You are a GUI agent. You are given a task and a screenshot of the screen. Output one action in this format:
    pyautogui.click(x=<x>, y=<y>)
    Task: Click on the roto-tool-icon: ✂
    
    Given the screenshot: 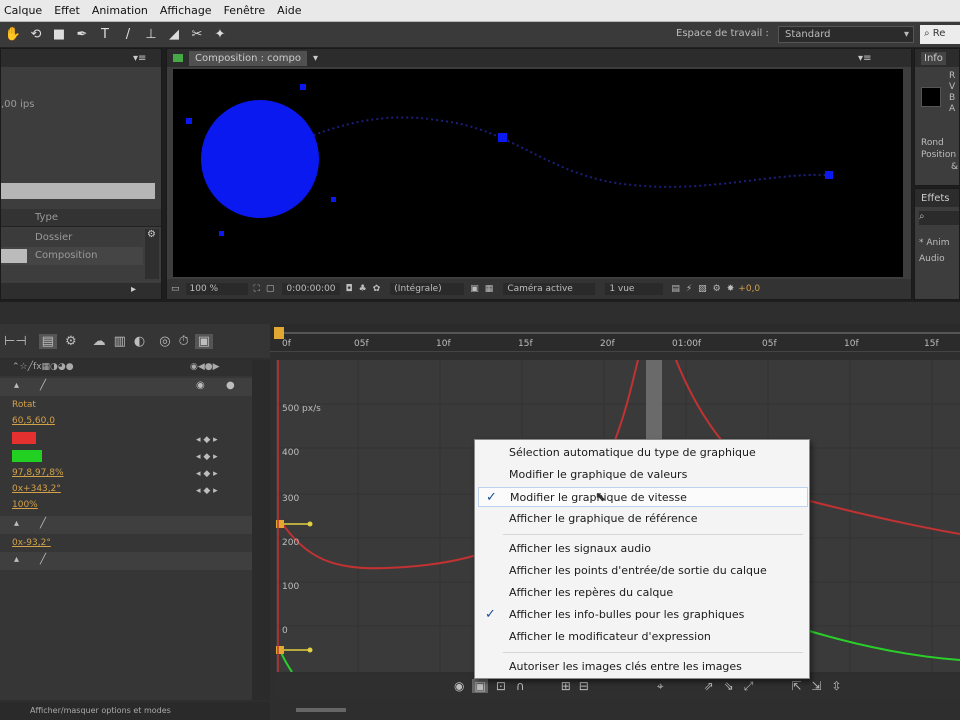 What is the action you would take?
    pyautogui.click(x=197, y=35)
    